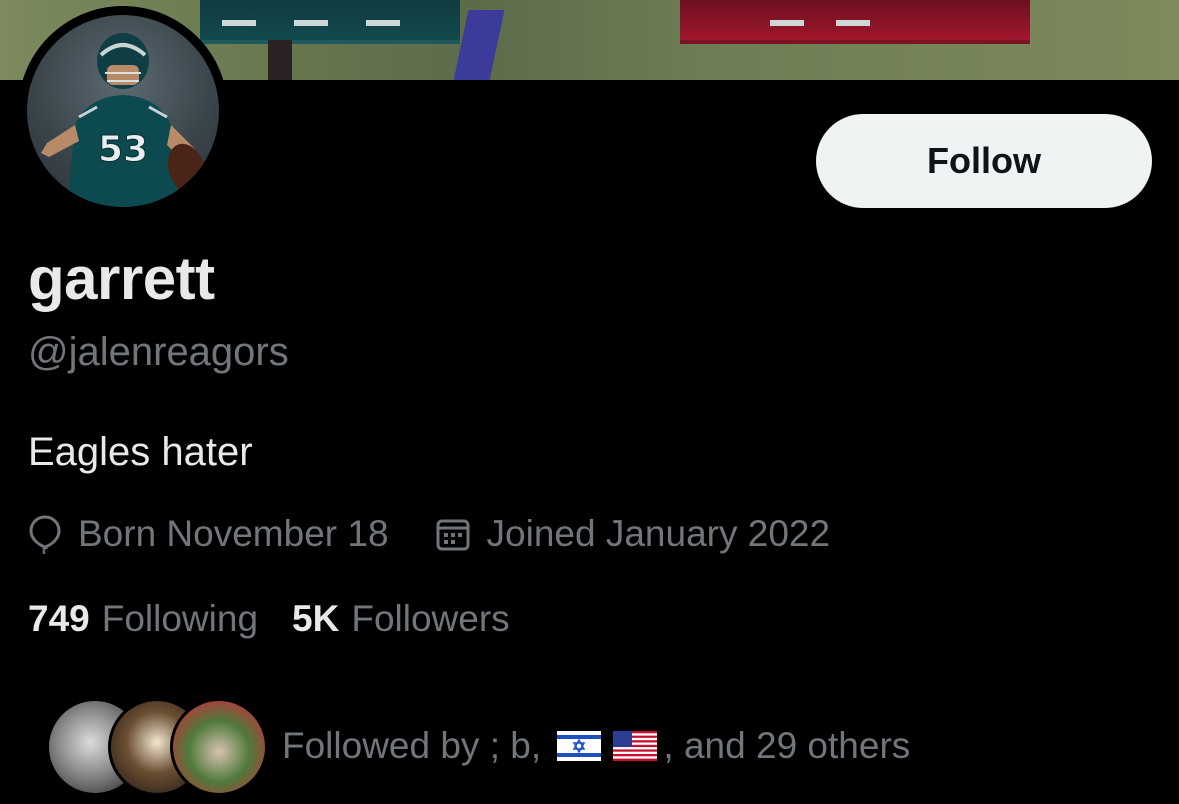  I want to click on joined-item: Joined January 2022, so click(633, 534).